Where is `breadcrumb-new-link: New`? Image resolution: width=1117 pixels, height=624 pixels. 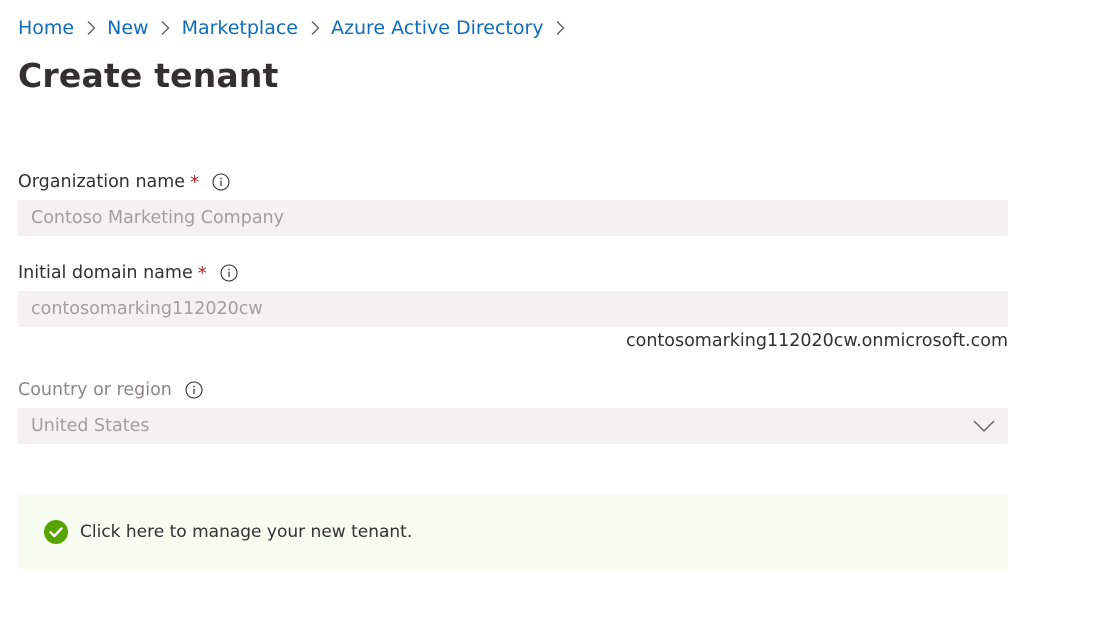 breadcrumb-new-link: New is located at coordinates (127, 28).